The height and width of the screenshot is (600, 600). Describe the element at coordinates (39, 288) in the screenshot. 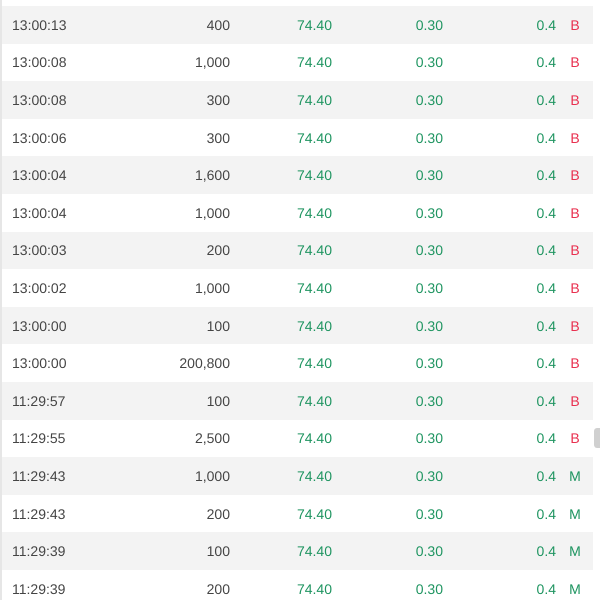

I see `time-cell-text: 13:00:02` at that location.